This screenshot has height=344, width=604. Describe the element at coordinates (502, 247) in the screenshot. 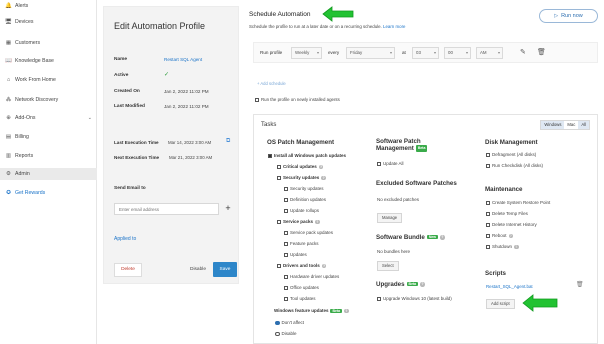

I see `shutdown-checkbox: Shutdown?` at that location.